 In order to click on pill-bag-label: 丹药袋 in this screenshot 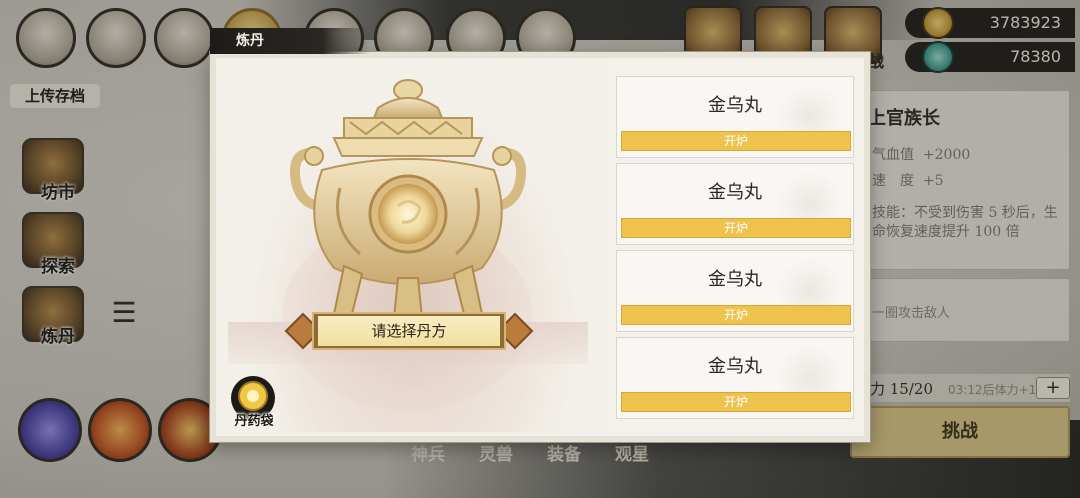, I will do `click(254, 419)`.